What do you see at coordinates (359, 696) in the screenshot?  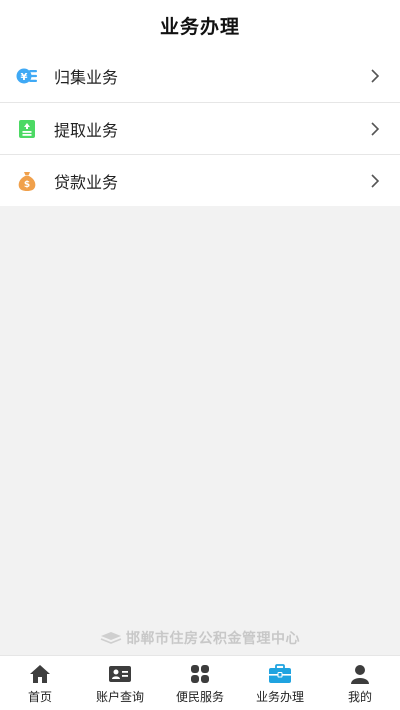 I see `tab-label: 我的` at bounding box center [359, 696].